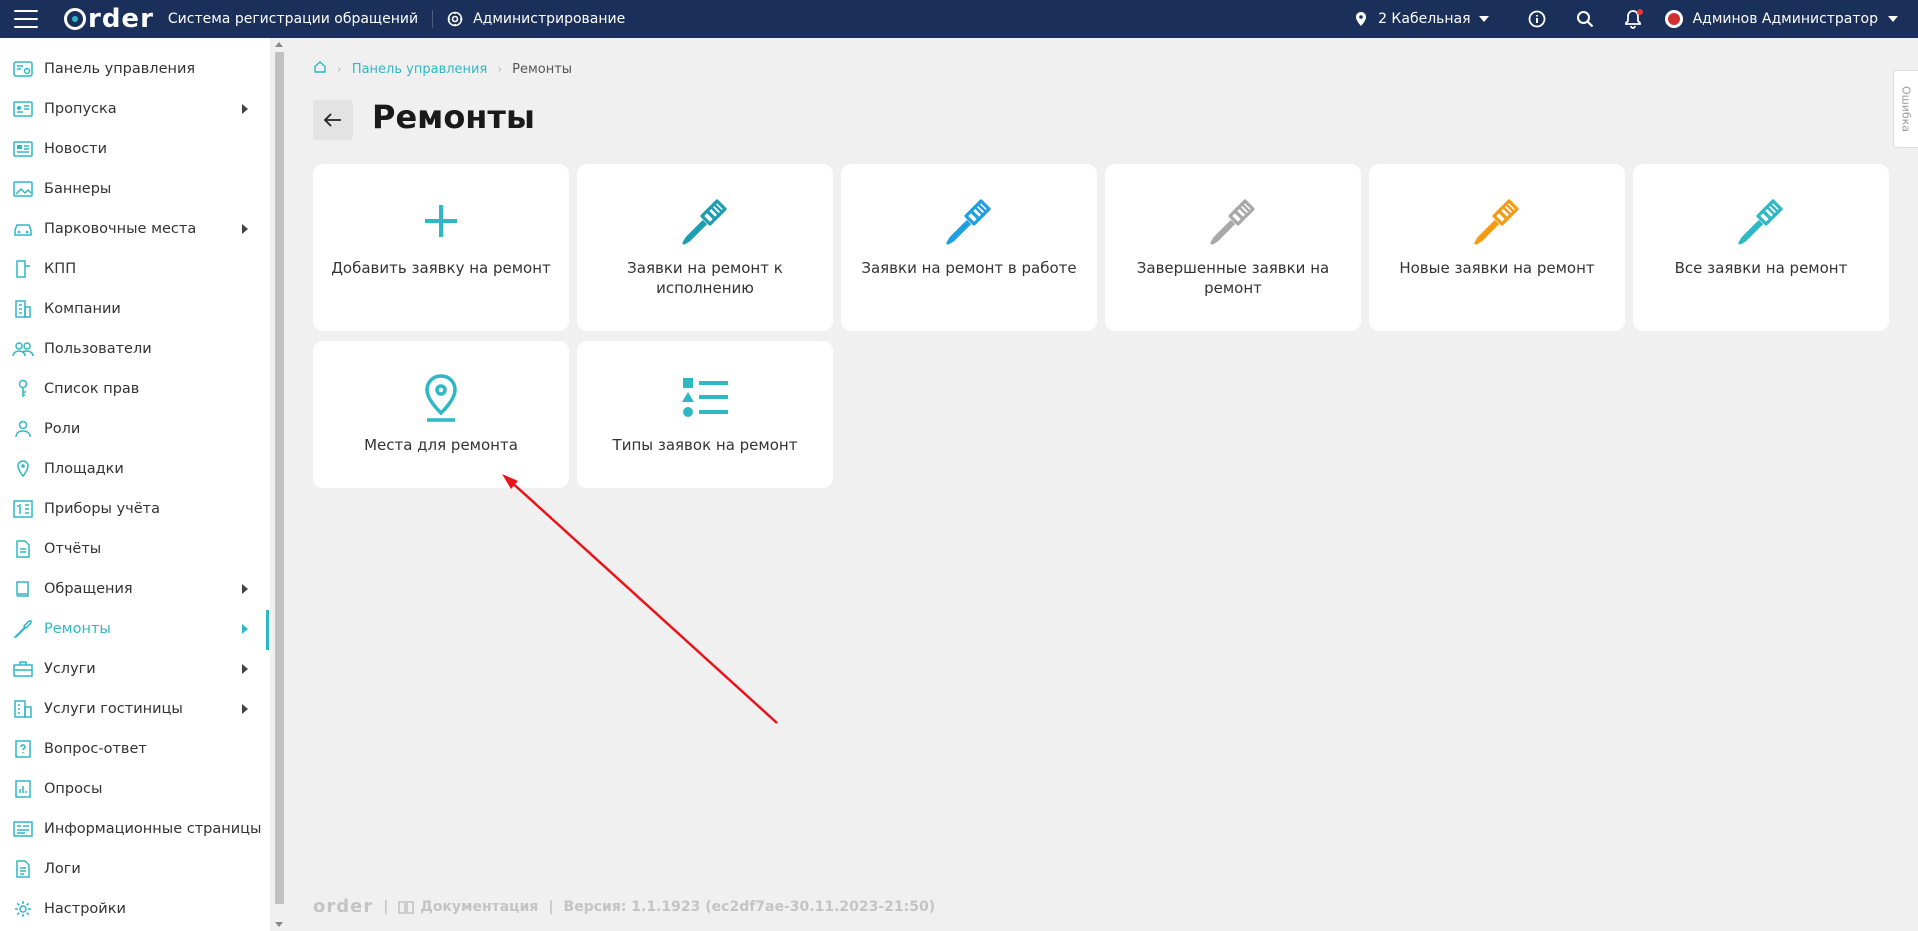  Describe the element at coordinates (133, 669) in the screenshot. I see `sidebar-item-16: Услуги` at that location.